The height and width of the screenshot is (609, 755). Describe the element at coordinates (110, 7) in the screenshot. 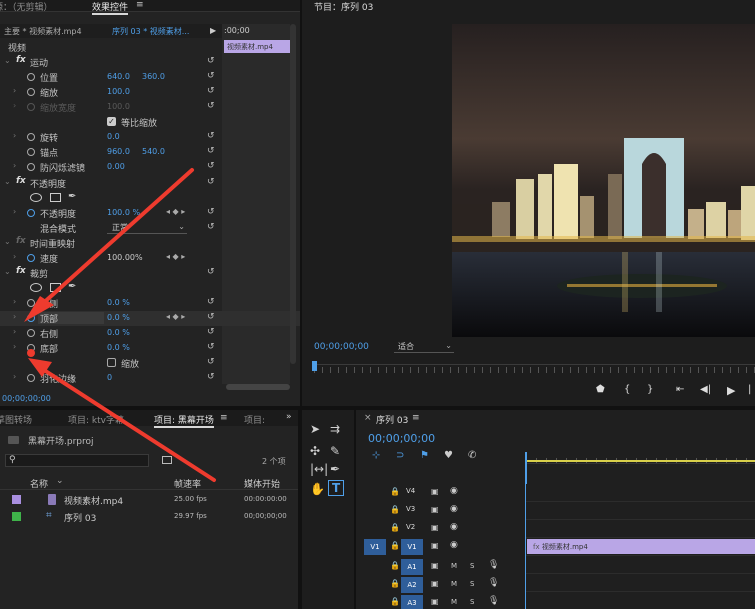

I see `tab-effect-controls: 效果控件` at that location.